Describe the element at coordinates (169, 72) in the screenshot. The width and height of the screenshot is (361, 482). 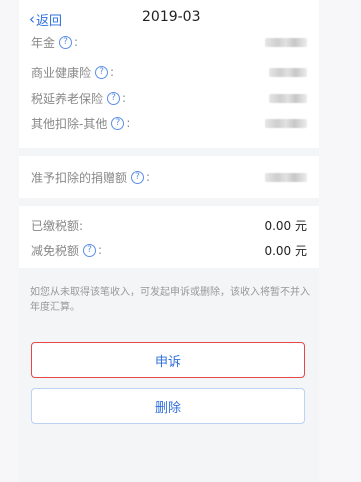
I see `deduction-row-health-insurance: 商业健康险 ? :` at that location.